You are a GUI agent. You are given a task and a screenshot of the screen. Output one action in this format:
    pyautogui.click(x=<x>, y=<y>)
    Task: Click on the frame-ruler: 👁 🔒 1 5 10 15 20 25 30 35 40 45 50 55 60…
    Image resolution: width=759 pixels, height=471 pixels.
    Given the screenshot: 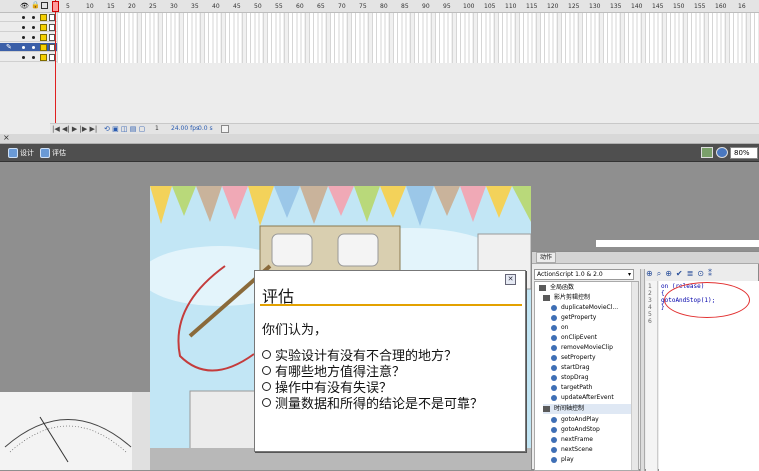 What is the action you would take?
    pyautogui.click(x=379, y=6)
    